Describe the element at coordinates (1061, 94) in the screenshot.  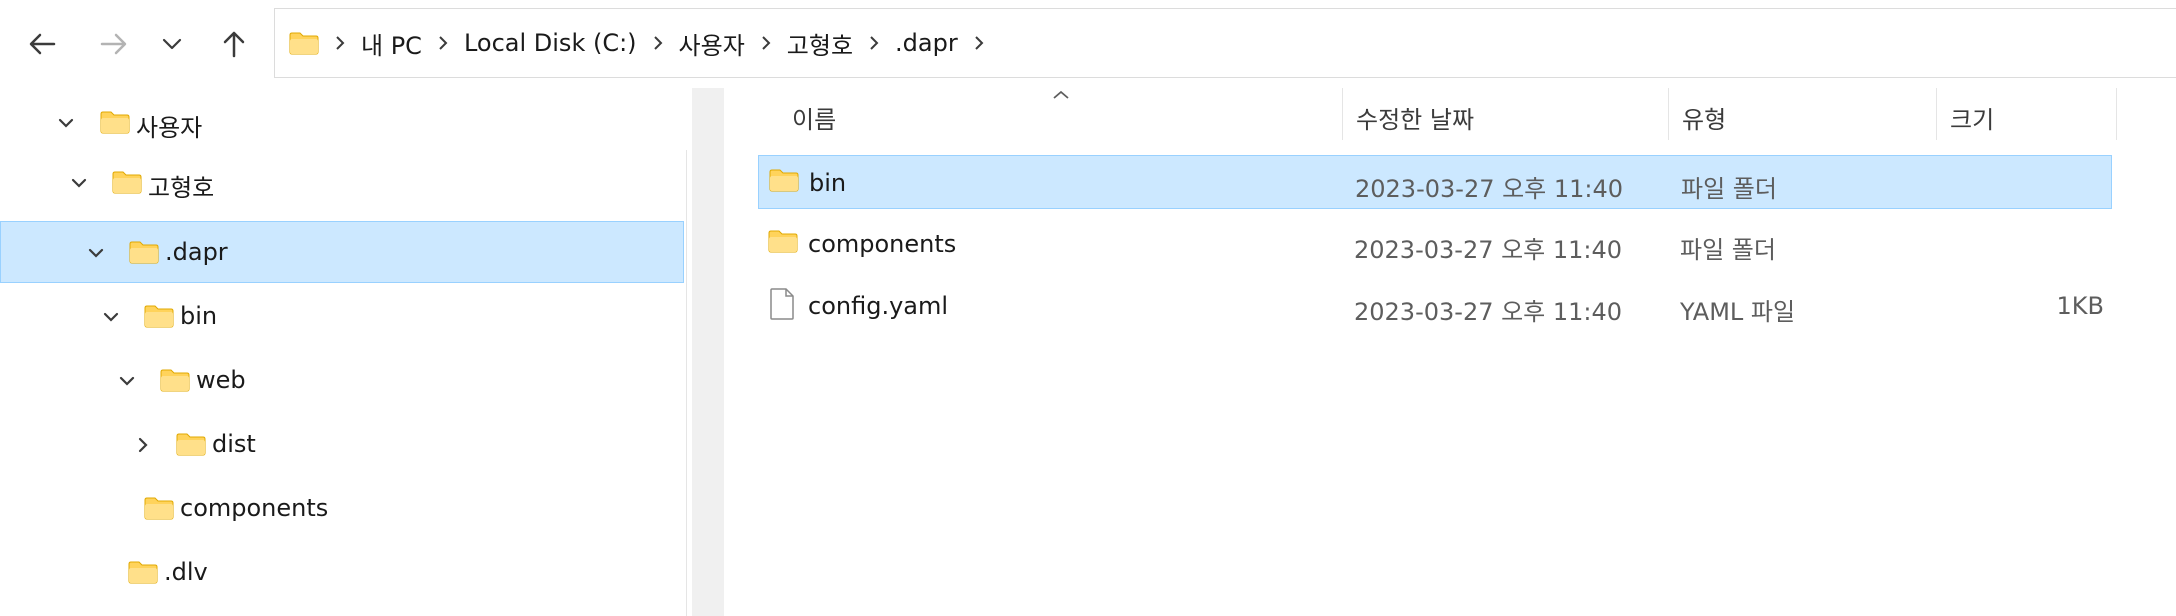
I see `sort-ascending-icon` at that location.